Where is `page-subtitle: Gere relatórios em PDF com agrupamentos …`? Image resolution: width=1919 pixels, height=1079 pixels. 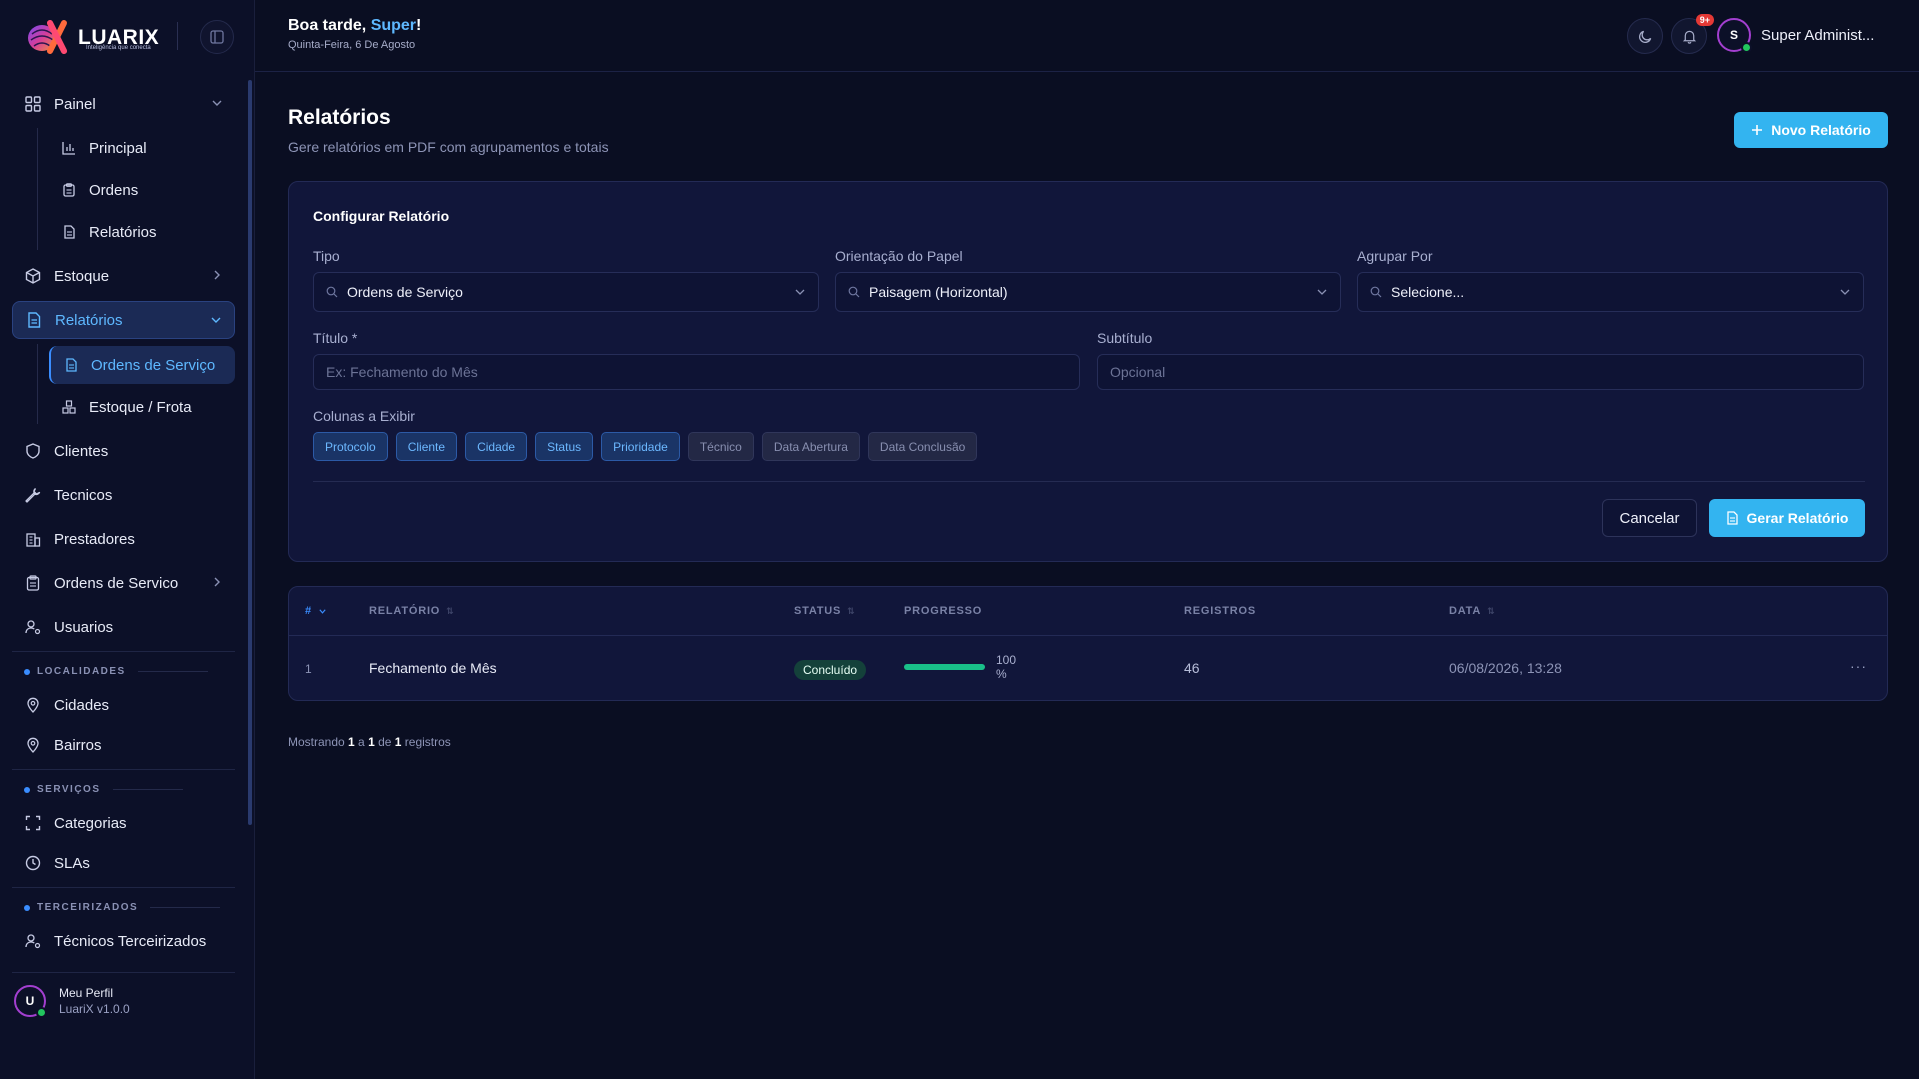
page-subtitle: Gere relatórios em PDF com agrupamentos … is located at coordinates (448, 147).